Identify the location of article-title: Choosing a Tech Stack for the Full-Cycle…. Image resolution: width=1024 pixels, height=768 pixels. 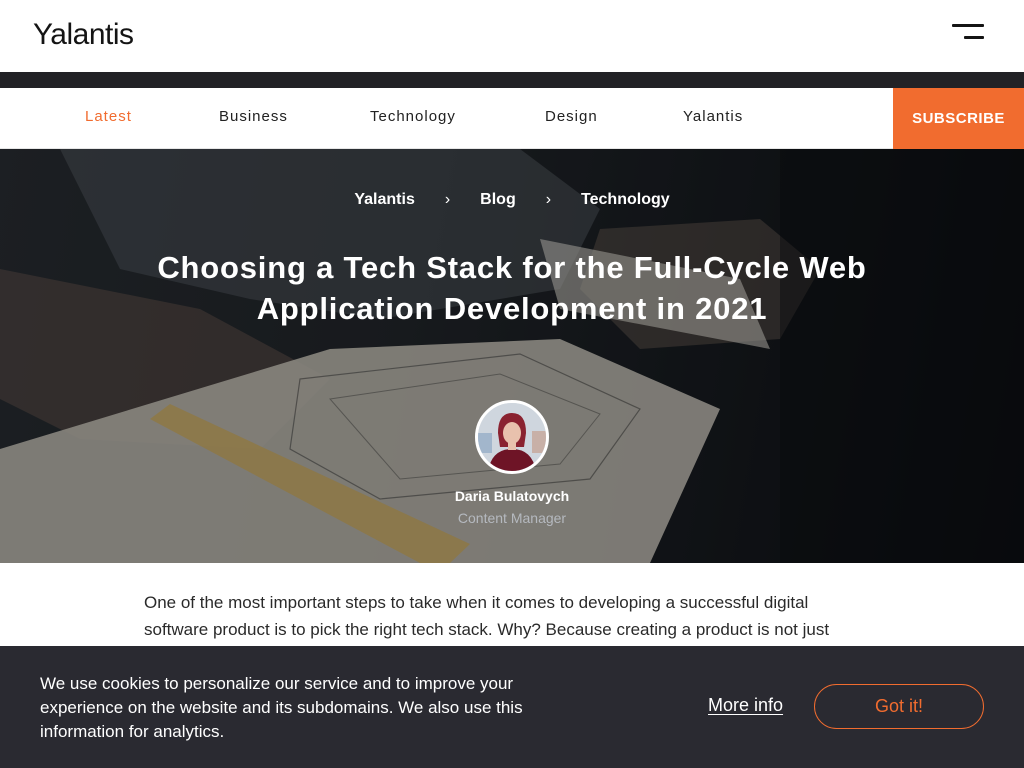
(512, 288).